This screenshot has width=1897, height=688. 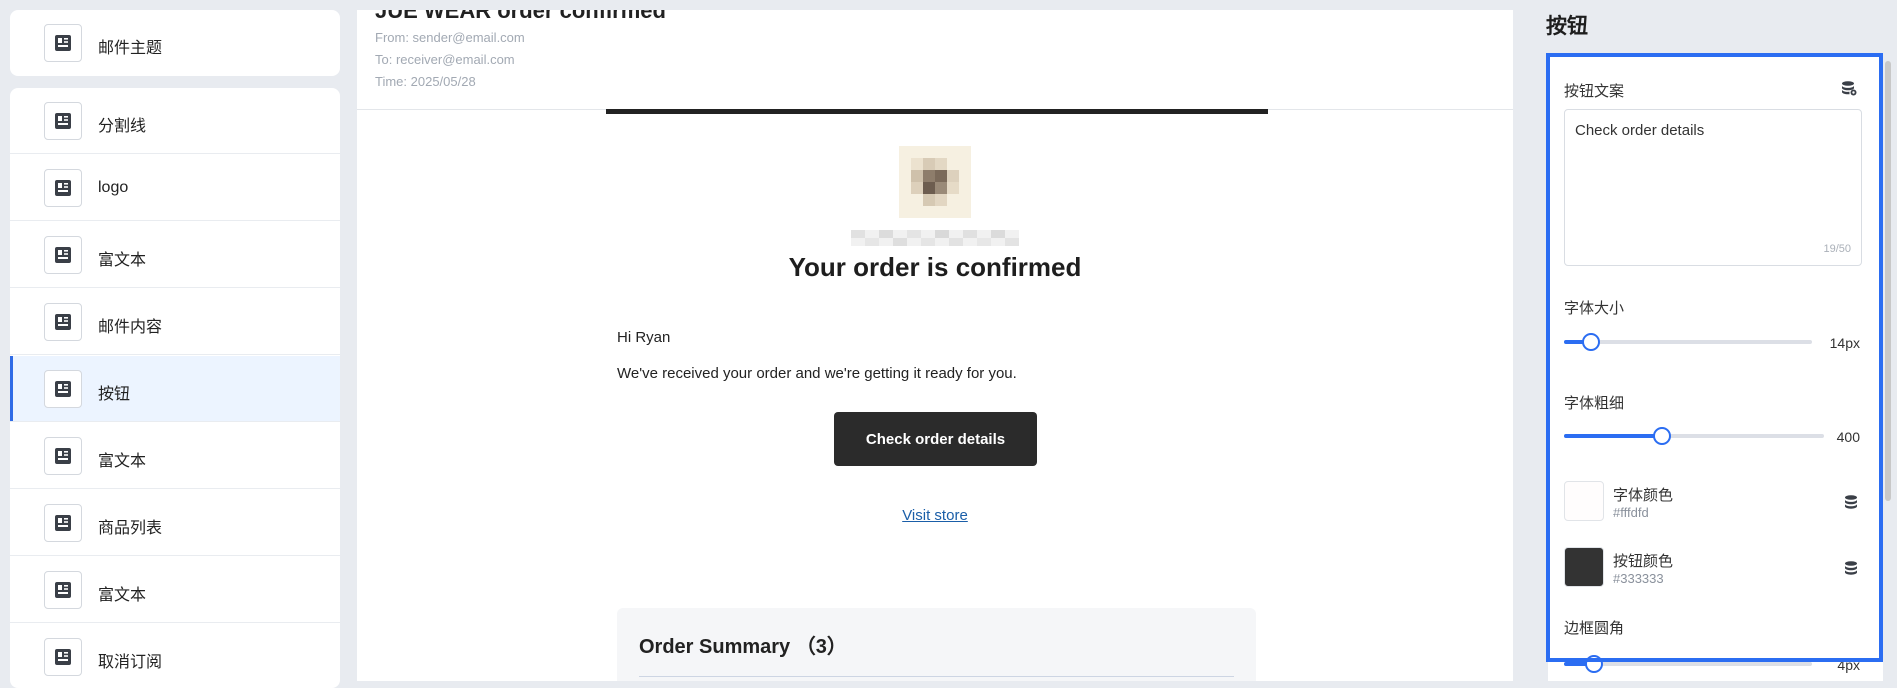 What do you see at coordinates (935, 182) in the screenshot?
I see `store-logo-image` at bounding box center [935, 182].